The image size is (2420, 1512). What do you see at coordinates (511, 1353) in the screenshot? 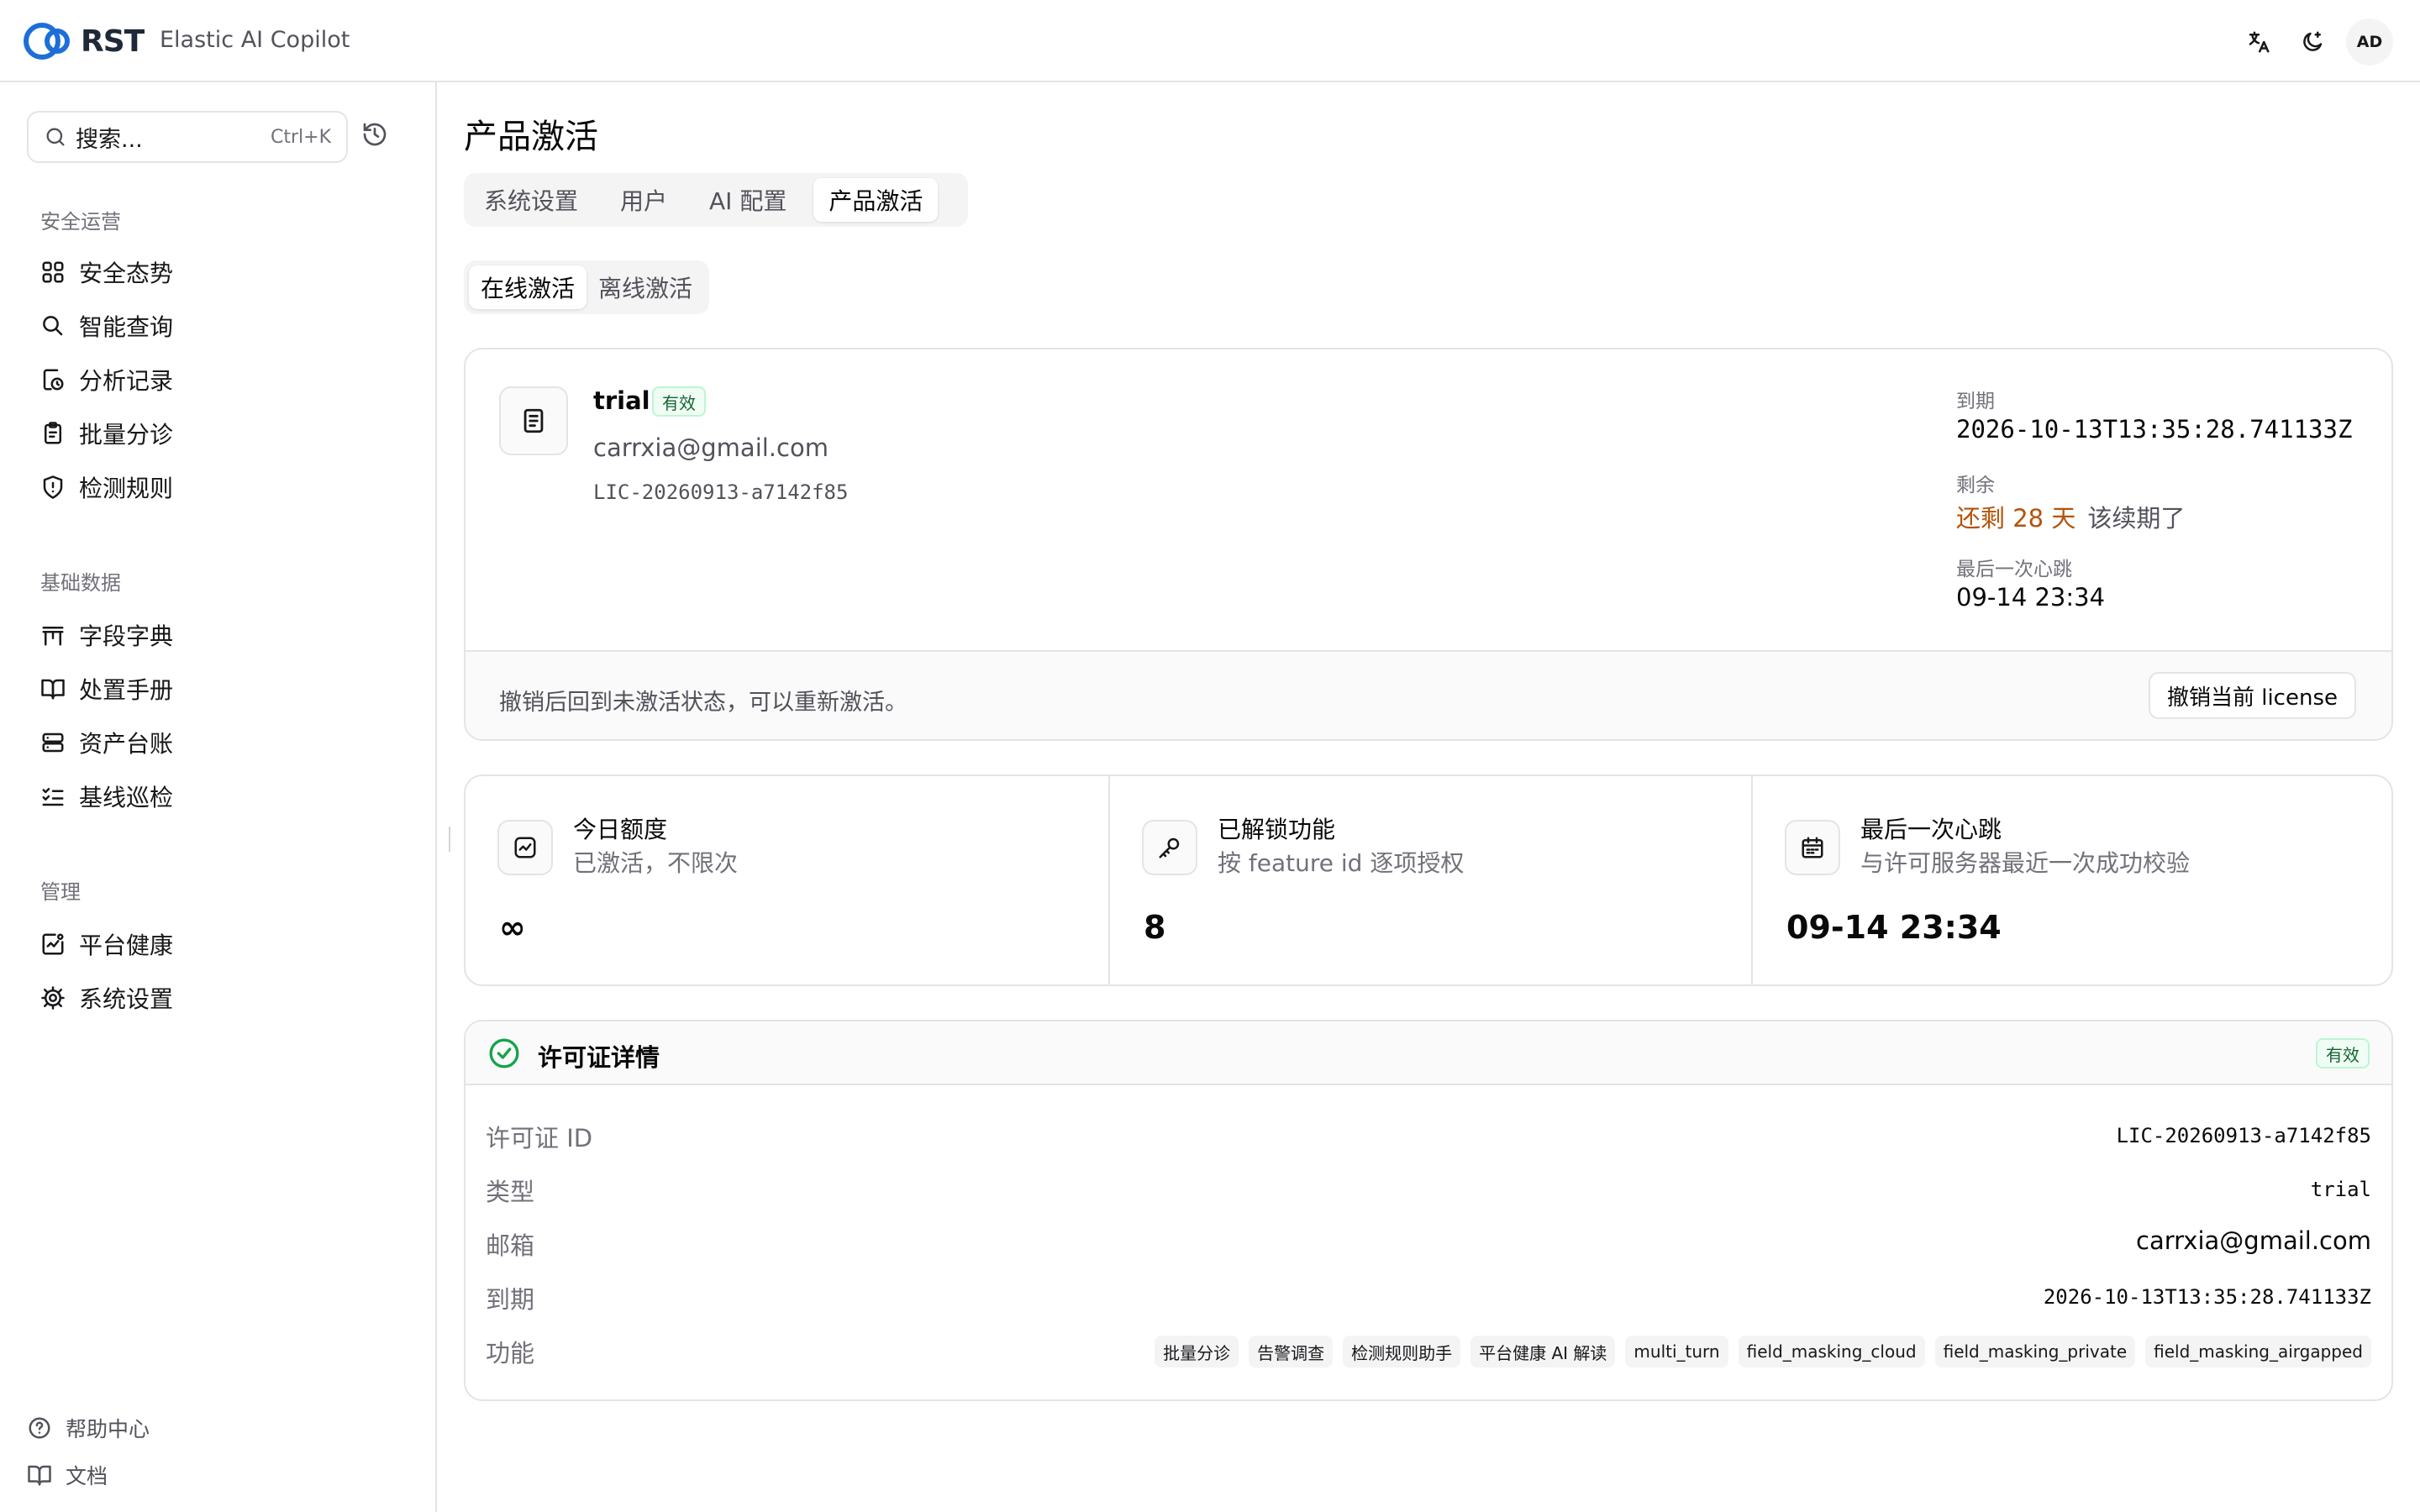
I see `detail-label-features: 功能` at bounding box center [511, 1353].